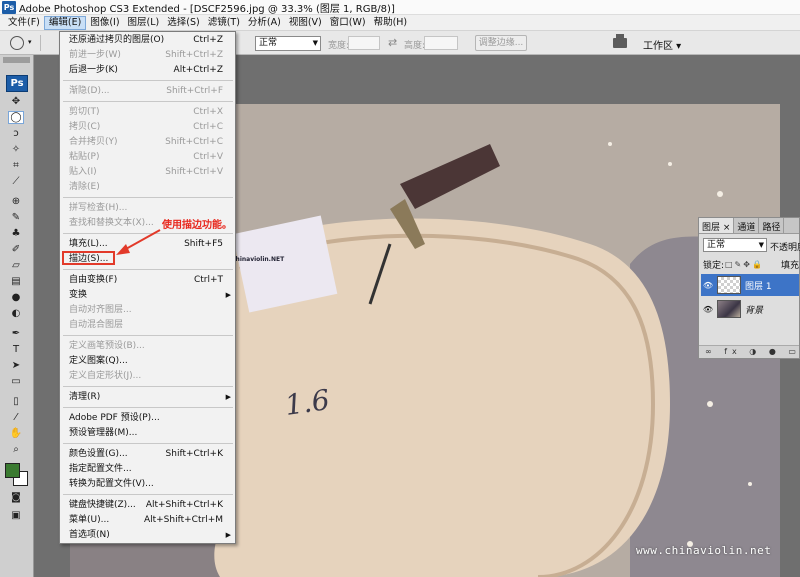  I want to click on layer-row: 👁 背景, so click(750, 309).